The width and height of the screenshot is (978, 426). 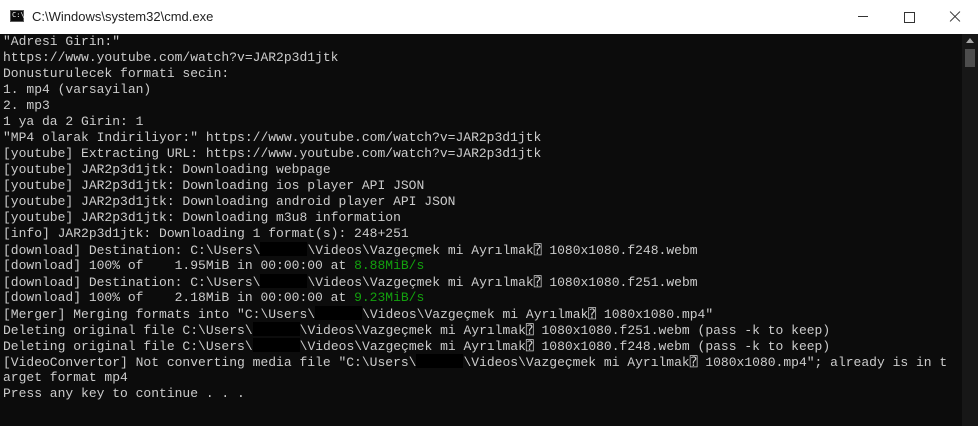 I want to click on console-line: Press any key to continue . . ., so click(x=124, y=393).